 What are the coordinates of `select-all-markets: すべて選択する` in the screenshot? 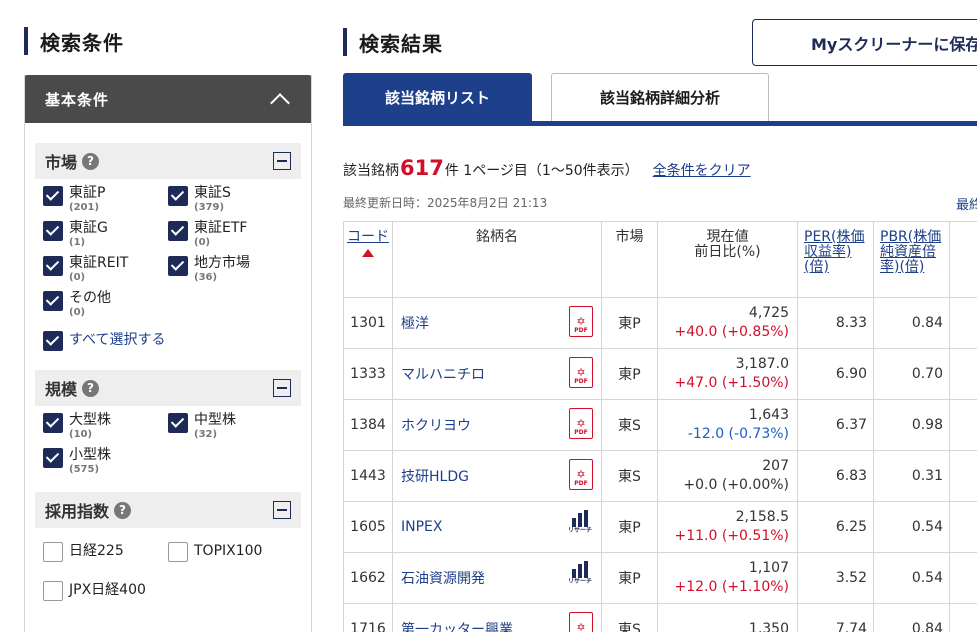 It's located at (168, 340).